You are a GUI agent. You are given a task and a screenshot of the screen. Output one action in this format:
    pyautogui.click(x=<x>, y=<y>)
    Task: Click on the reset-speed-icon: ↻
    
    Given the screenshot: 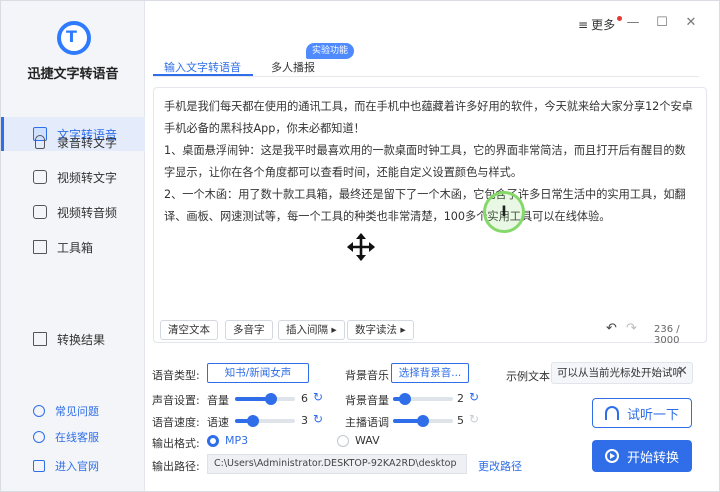 What is the action you would take?
    pyautogui.click(x=318, y=419)
    